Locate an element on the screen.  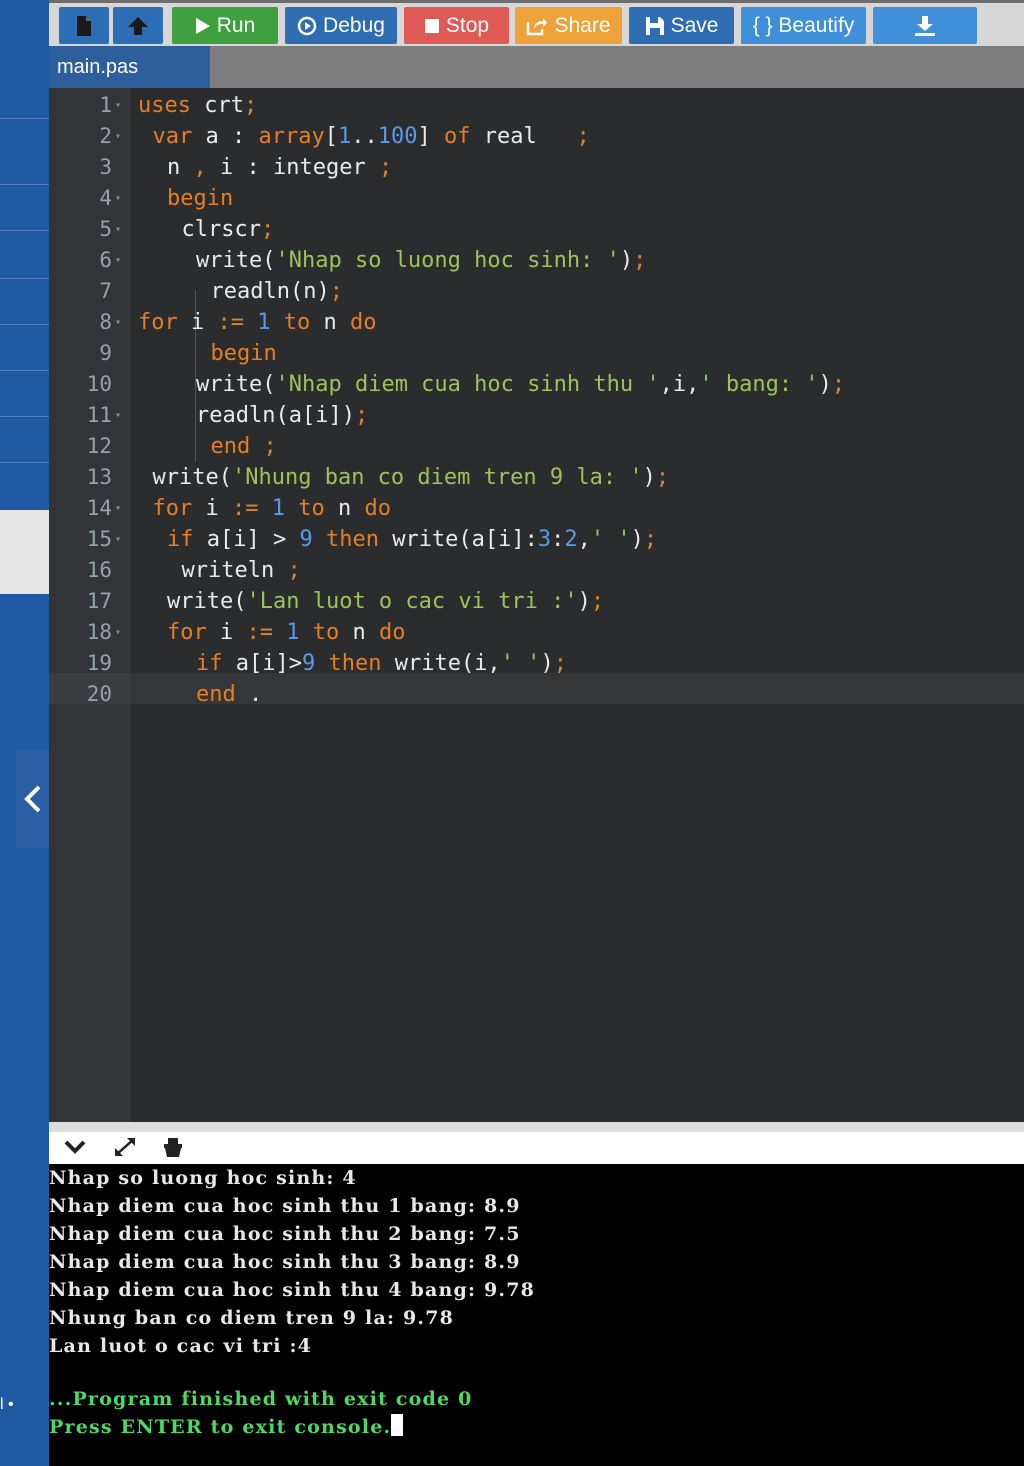
console-line: Nhap diem cua hoc sinh thu 3 bang: 8.9 is located at coordinates (285, 1262).